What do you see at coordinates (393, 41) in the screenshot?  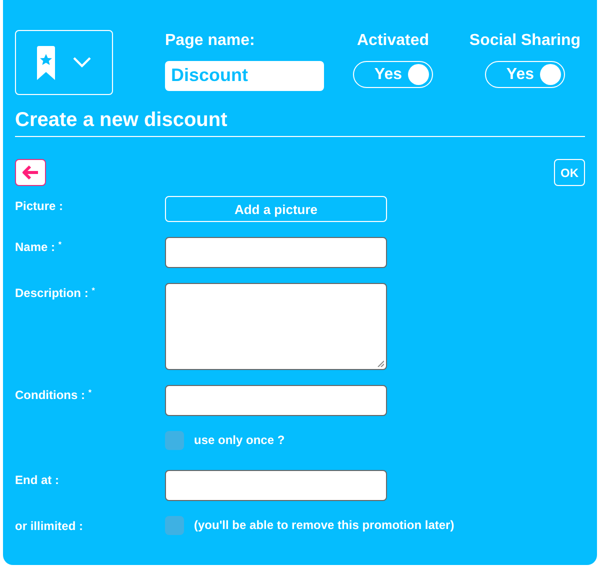 I see `toggle-label: Activated` at bounding box center [393, 41].